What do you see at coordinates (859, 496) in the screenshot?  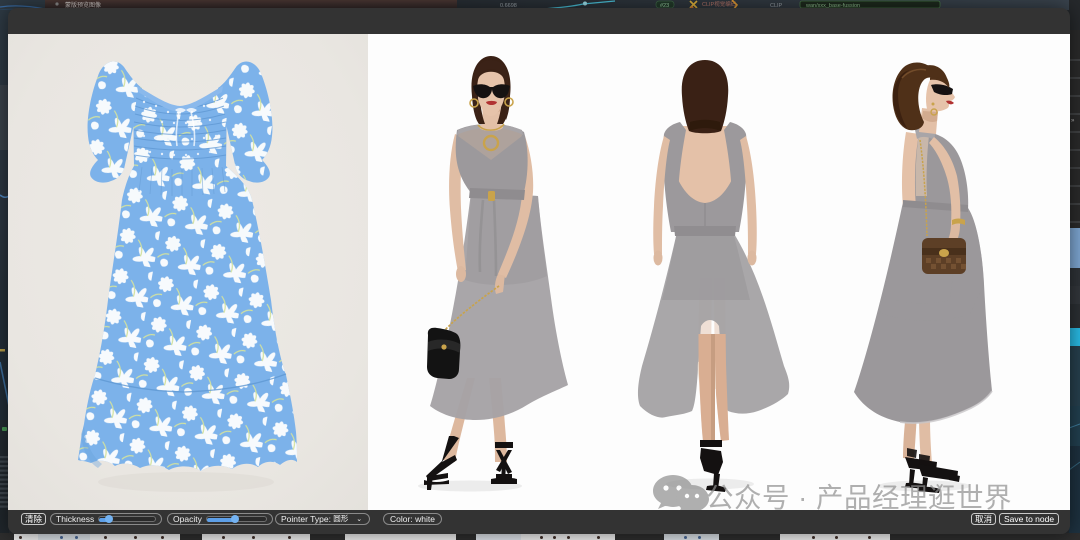 I see `svg-text: 公众号 · 产品经理逛世界` at bounding box center [859, 496].